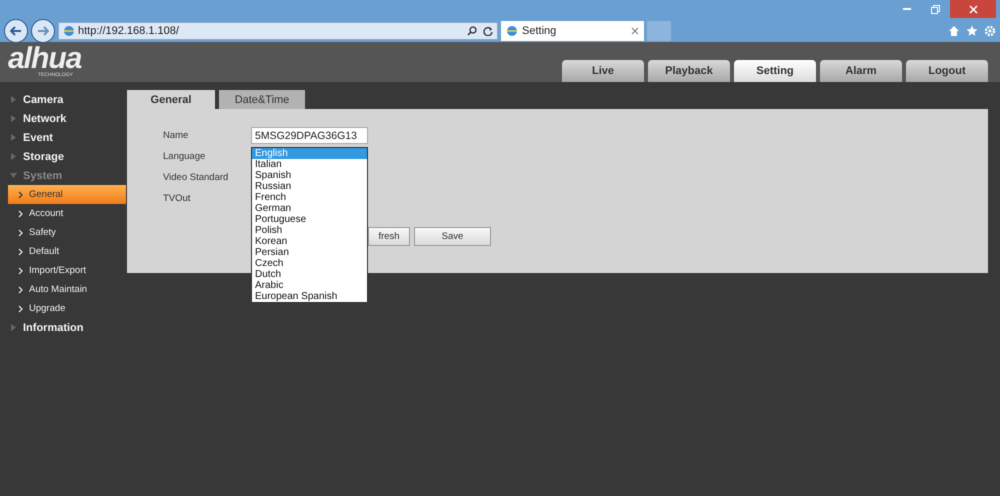 The width and height of the screenshot is (1000, 496). I want to click on nav-tab: Logout, so click(947, 71).